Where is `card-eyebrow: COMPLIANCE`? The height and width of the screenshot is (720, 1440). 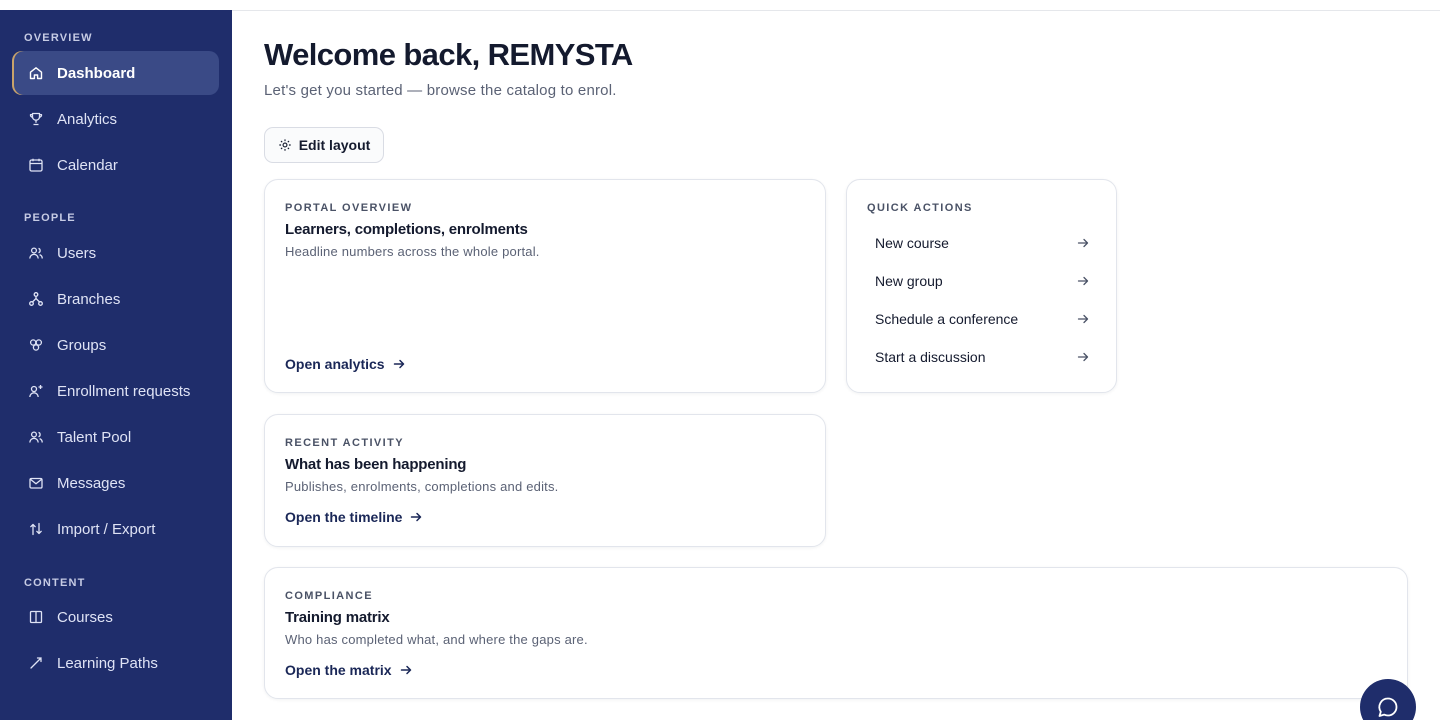
card-eyebrow: COMPLIANCE is located at coordinates (329, 596).